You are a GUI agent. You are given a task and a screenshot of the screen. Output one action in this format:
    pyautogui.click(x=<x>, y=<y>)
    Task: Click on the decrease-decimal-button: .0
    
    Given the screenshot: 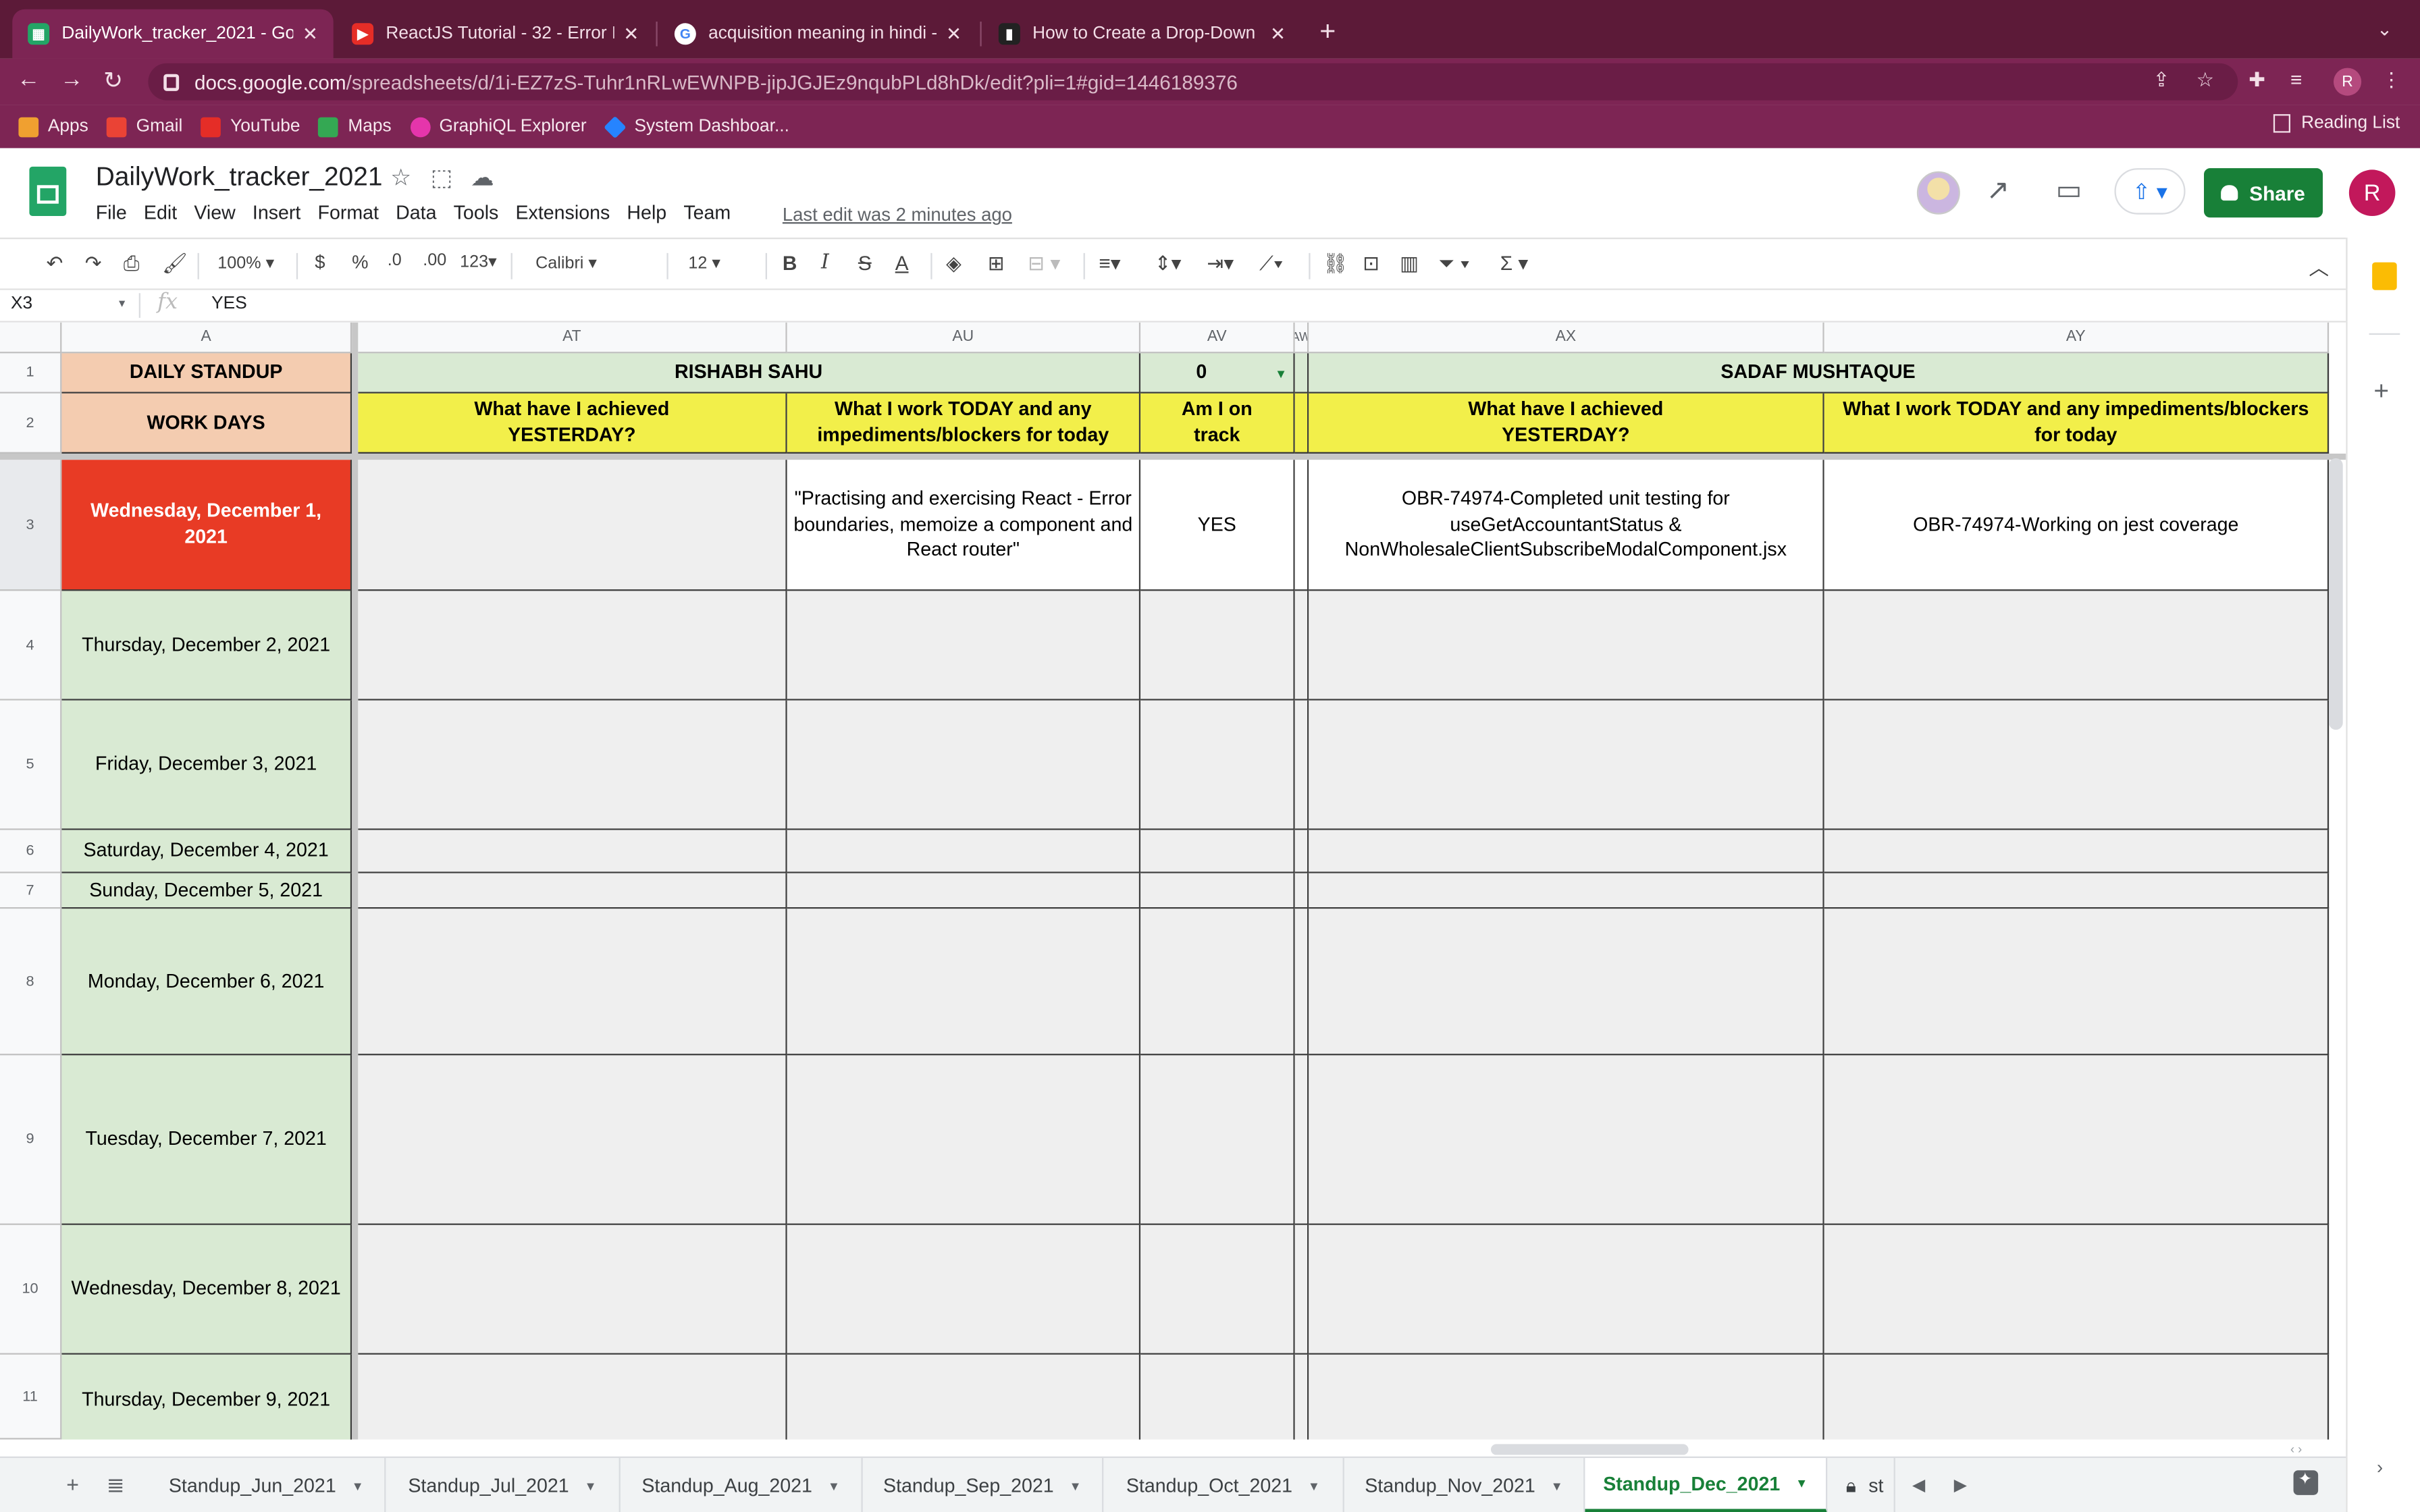 What is the action you would take?
    pyautogui.click(x=395, y=261)
    